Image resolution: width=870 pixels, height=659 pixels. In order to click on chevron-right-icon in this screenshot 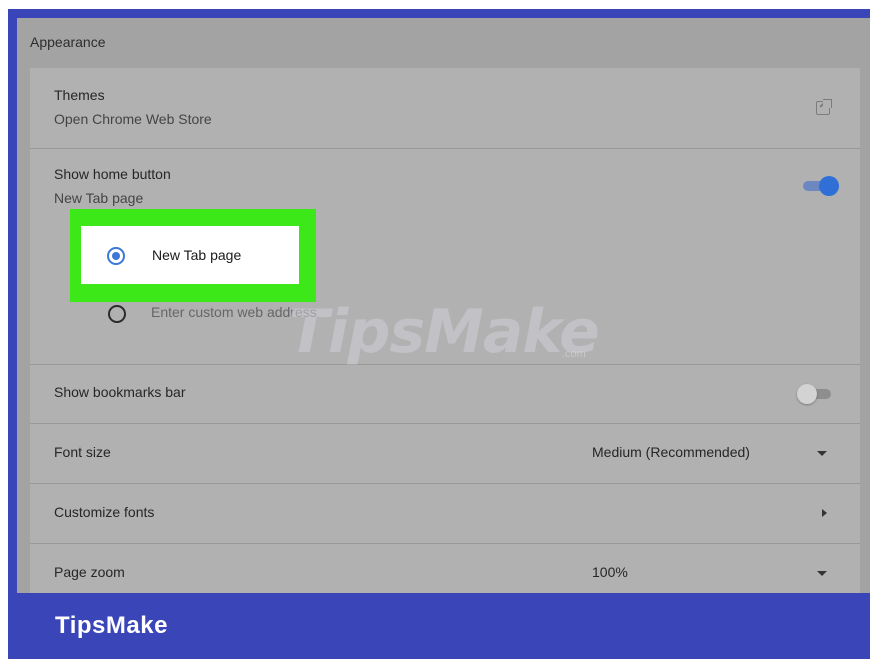, I will do `click(824, 513)`.